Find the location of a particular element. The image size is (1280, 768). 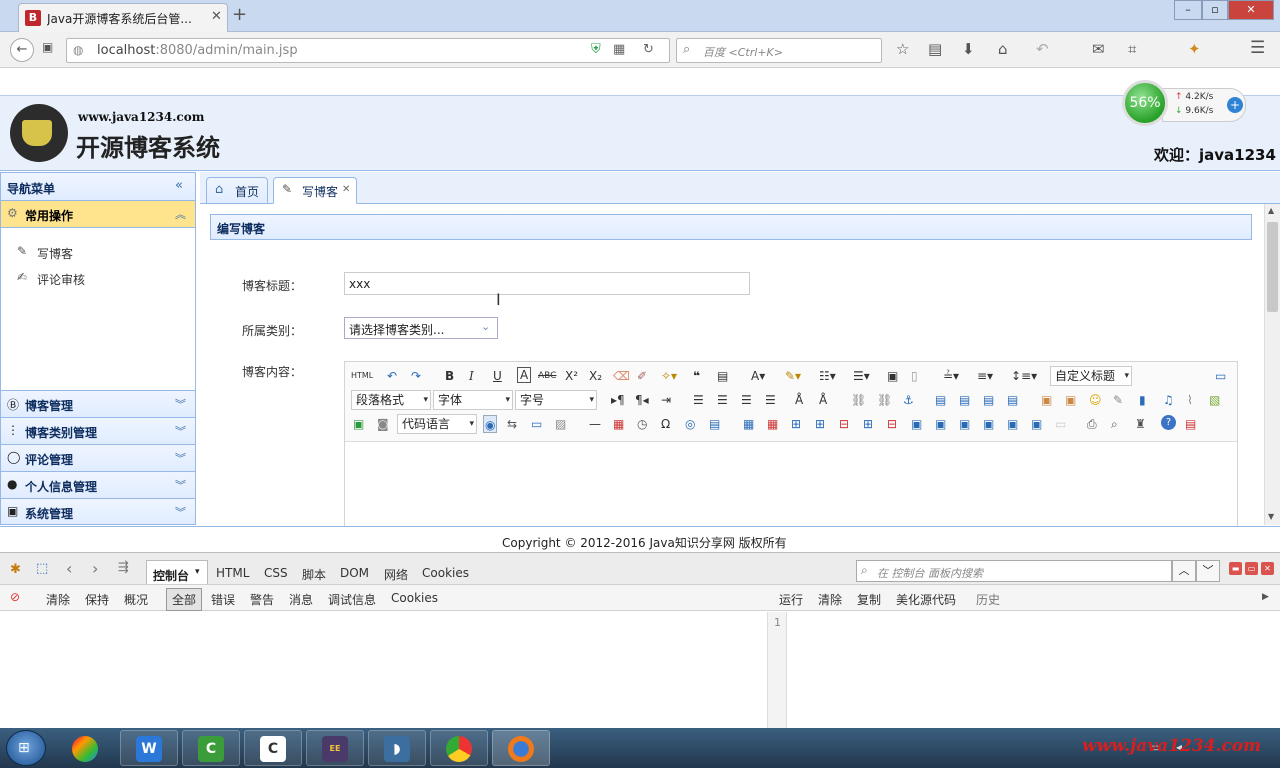

tab-write-blog: ✎ 写博客 ✕ is located at coordinates (315, 190).